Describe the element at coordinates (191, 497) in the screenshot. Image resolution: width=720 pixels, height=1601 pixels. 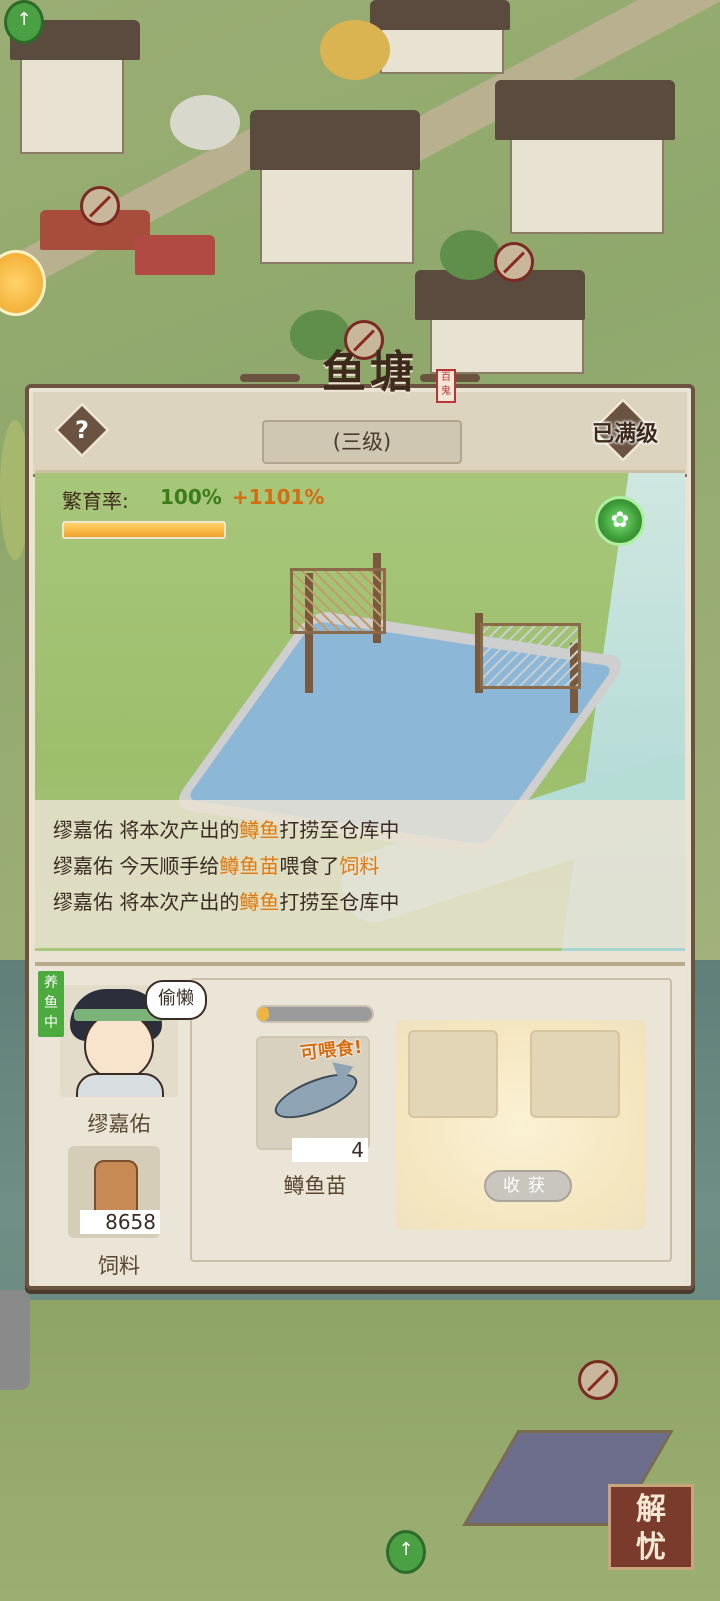
I see `breeding-rate-value: 100%` at that location.